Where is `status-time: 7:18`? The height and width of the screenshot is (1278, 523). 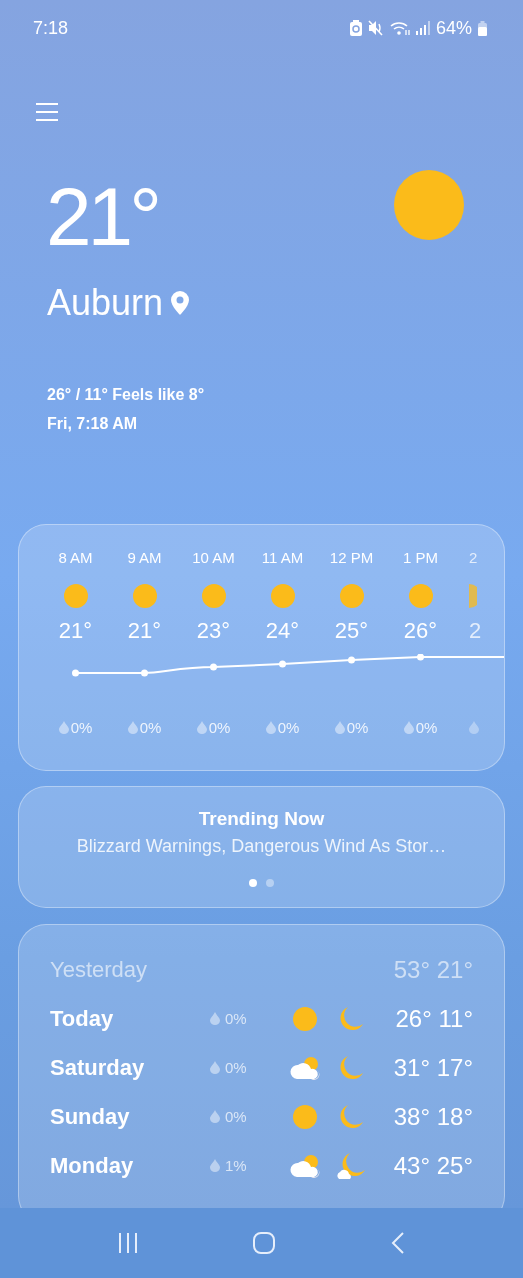
status-time: 7:18 is located at coordinates (51, 28).